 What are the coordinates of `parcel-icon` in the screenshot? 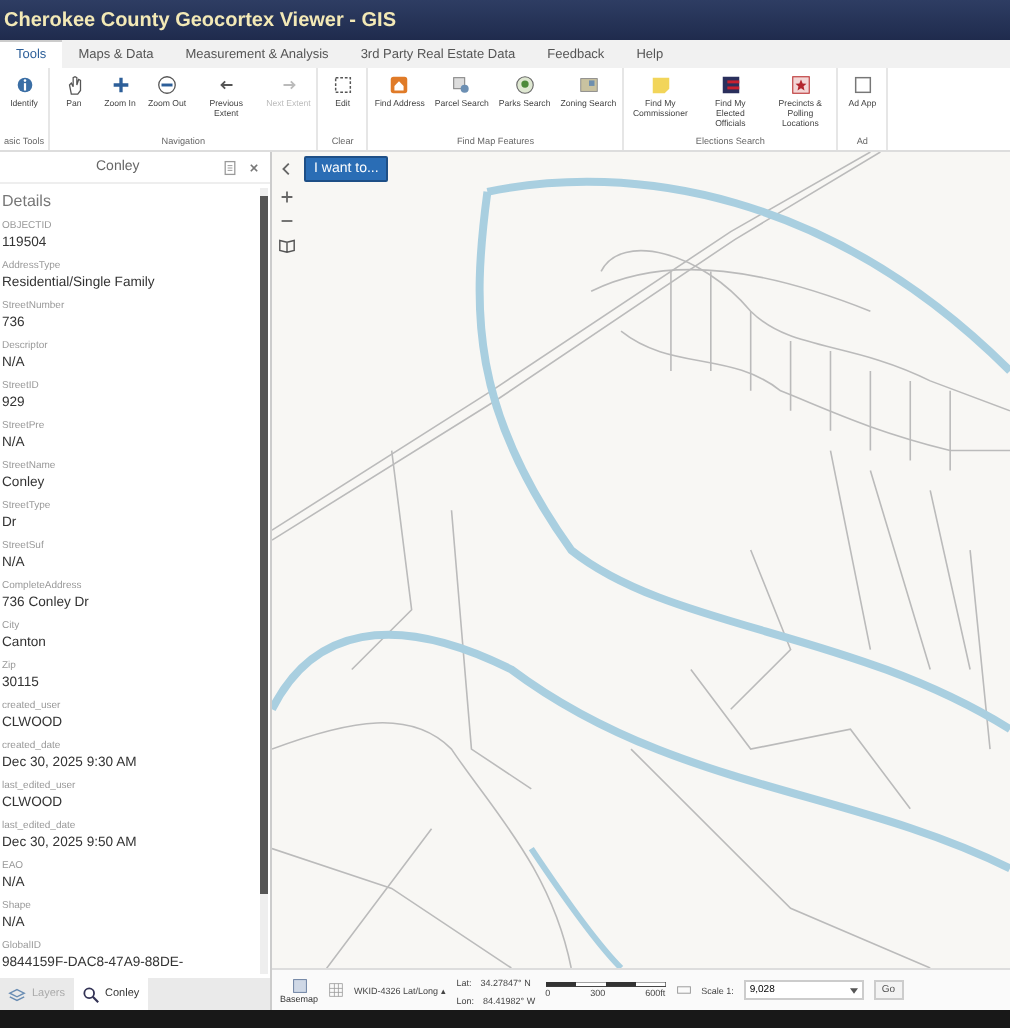 It's located at (461, 85).